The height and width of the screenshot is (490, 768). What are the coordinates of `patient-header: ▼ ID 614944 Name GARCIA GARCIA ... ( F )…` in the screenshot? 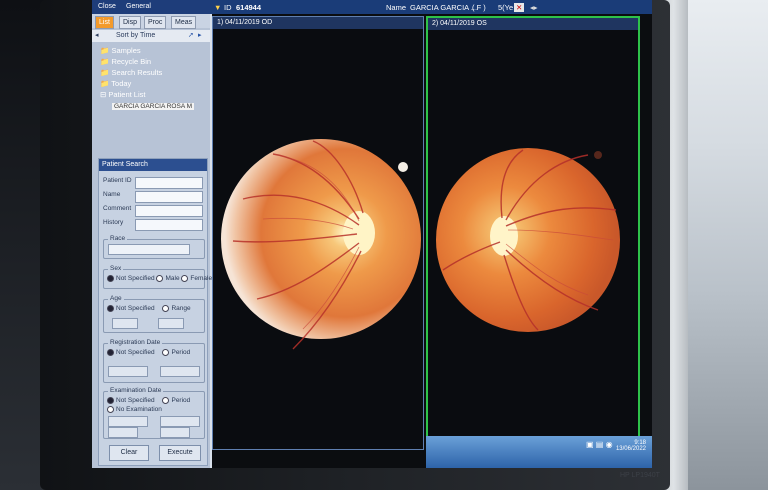 It's located at (431, 7).